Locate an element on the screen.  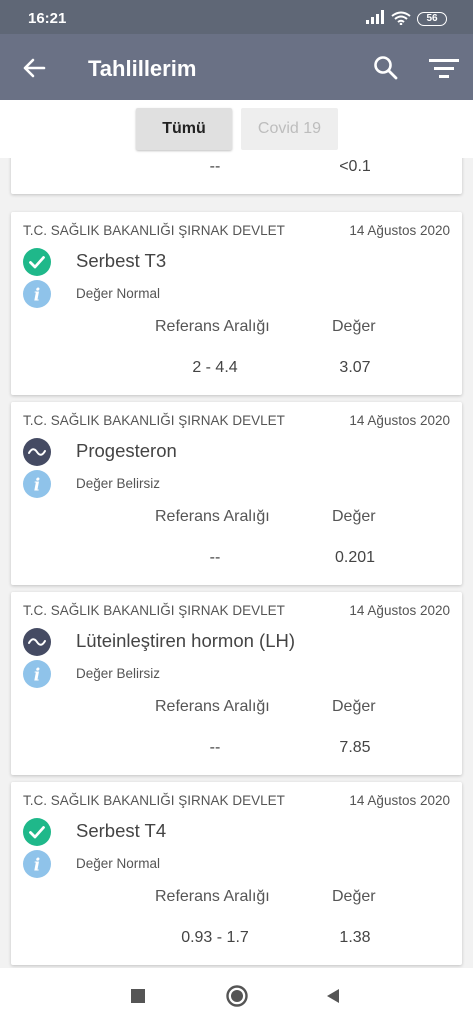
test-name: Serbest T4 is located at coordinates (121, 830).